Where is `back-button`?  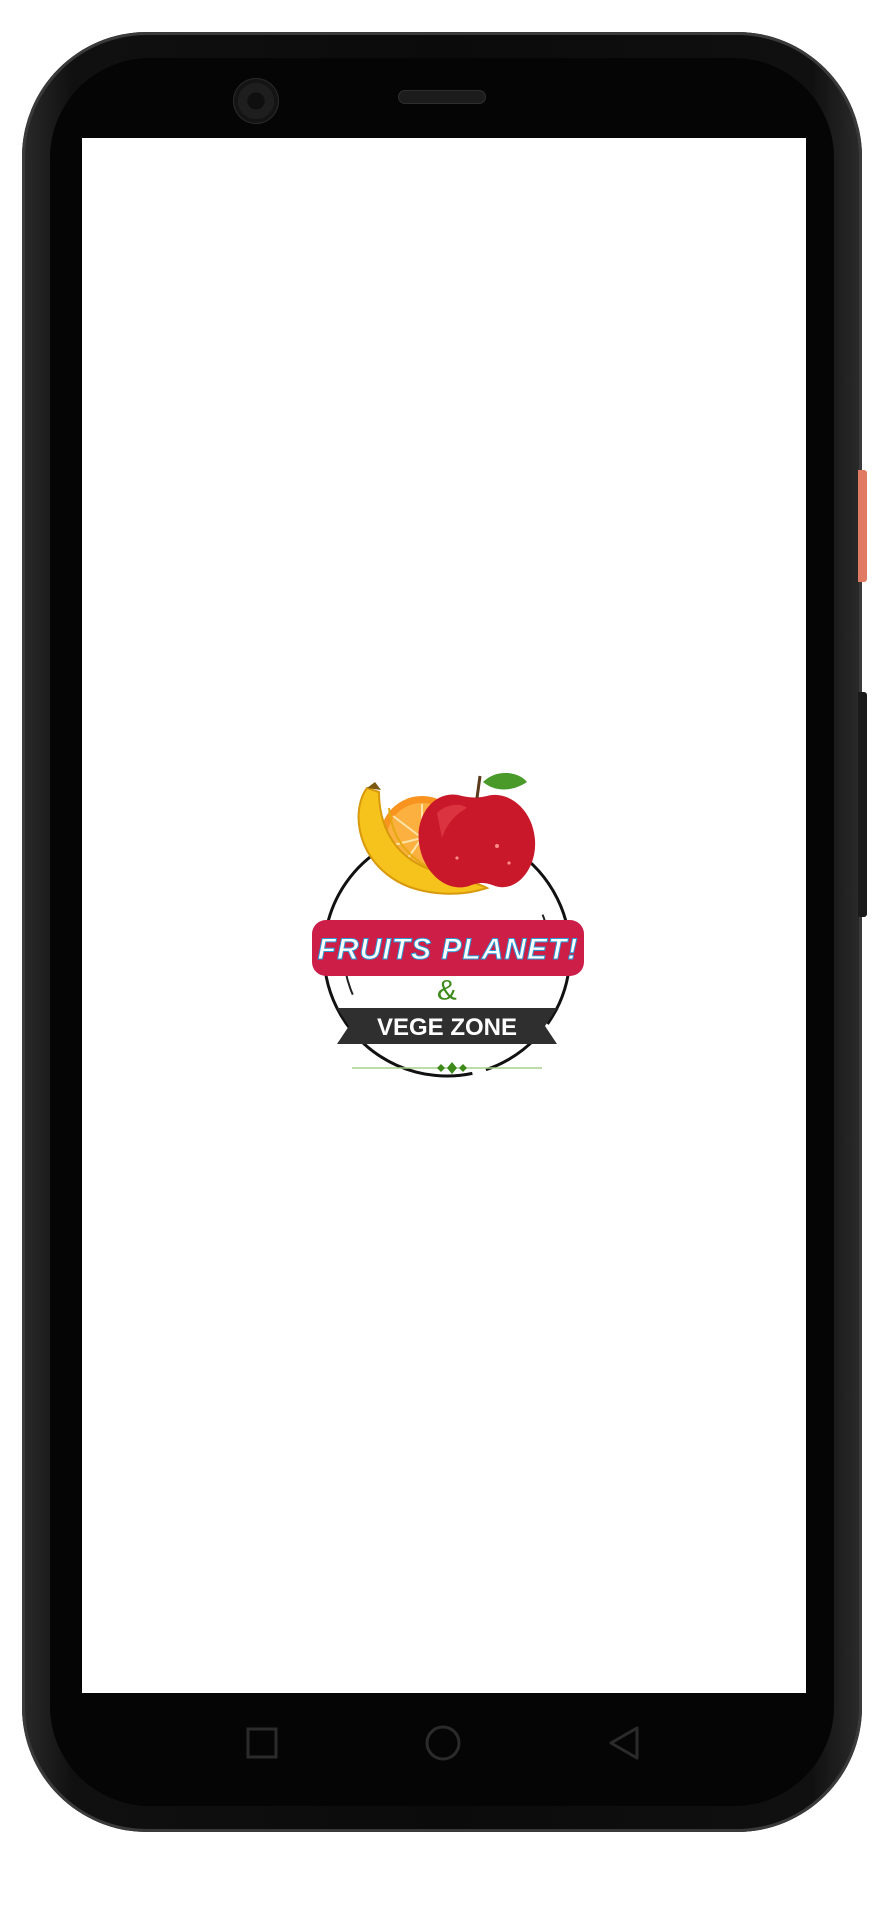 back-button is located at coordinates (624, 1743).